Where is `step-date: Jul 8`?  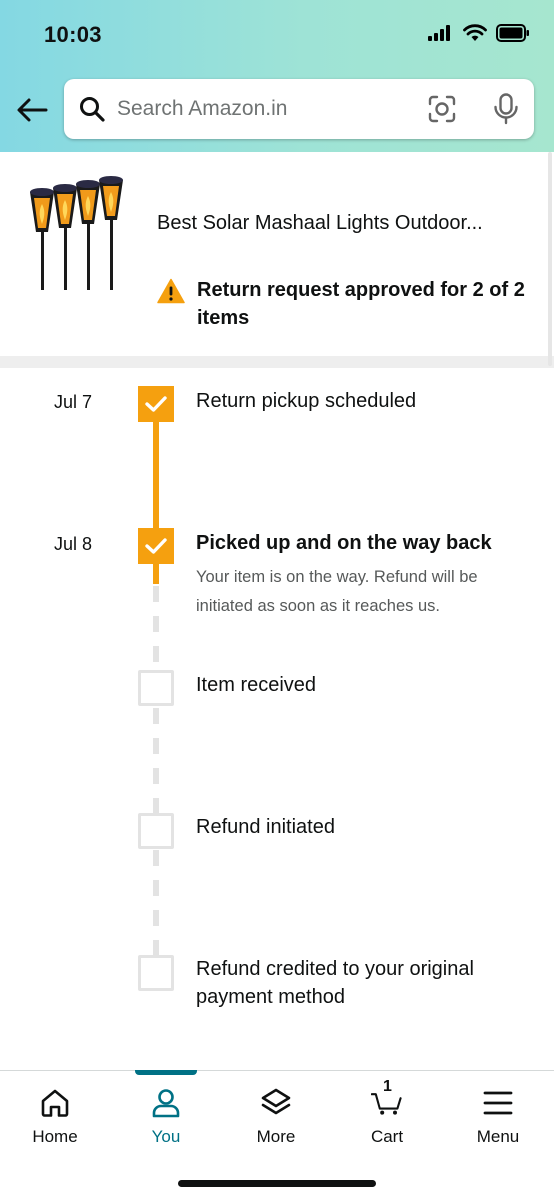 step-date: Jul 8 is located at coordinates (73, 544).